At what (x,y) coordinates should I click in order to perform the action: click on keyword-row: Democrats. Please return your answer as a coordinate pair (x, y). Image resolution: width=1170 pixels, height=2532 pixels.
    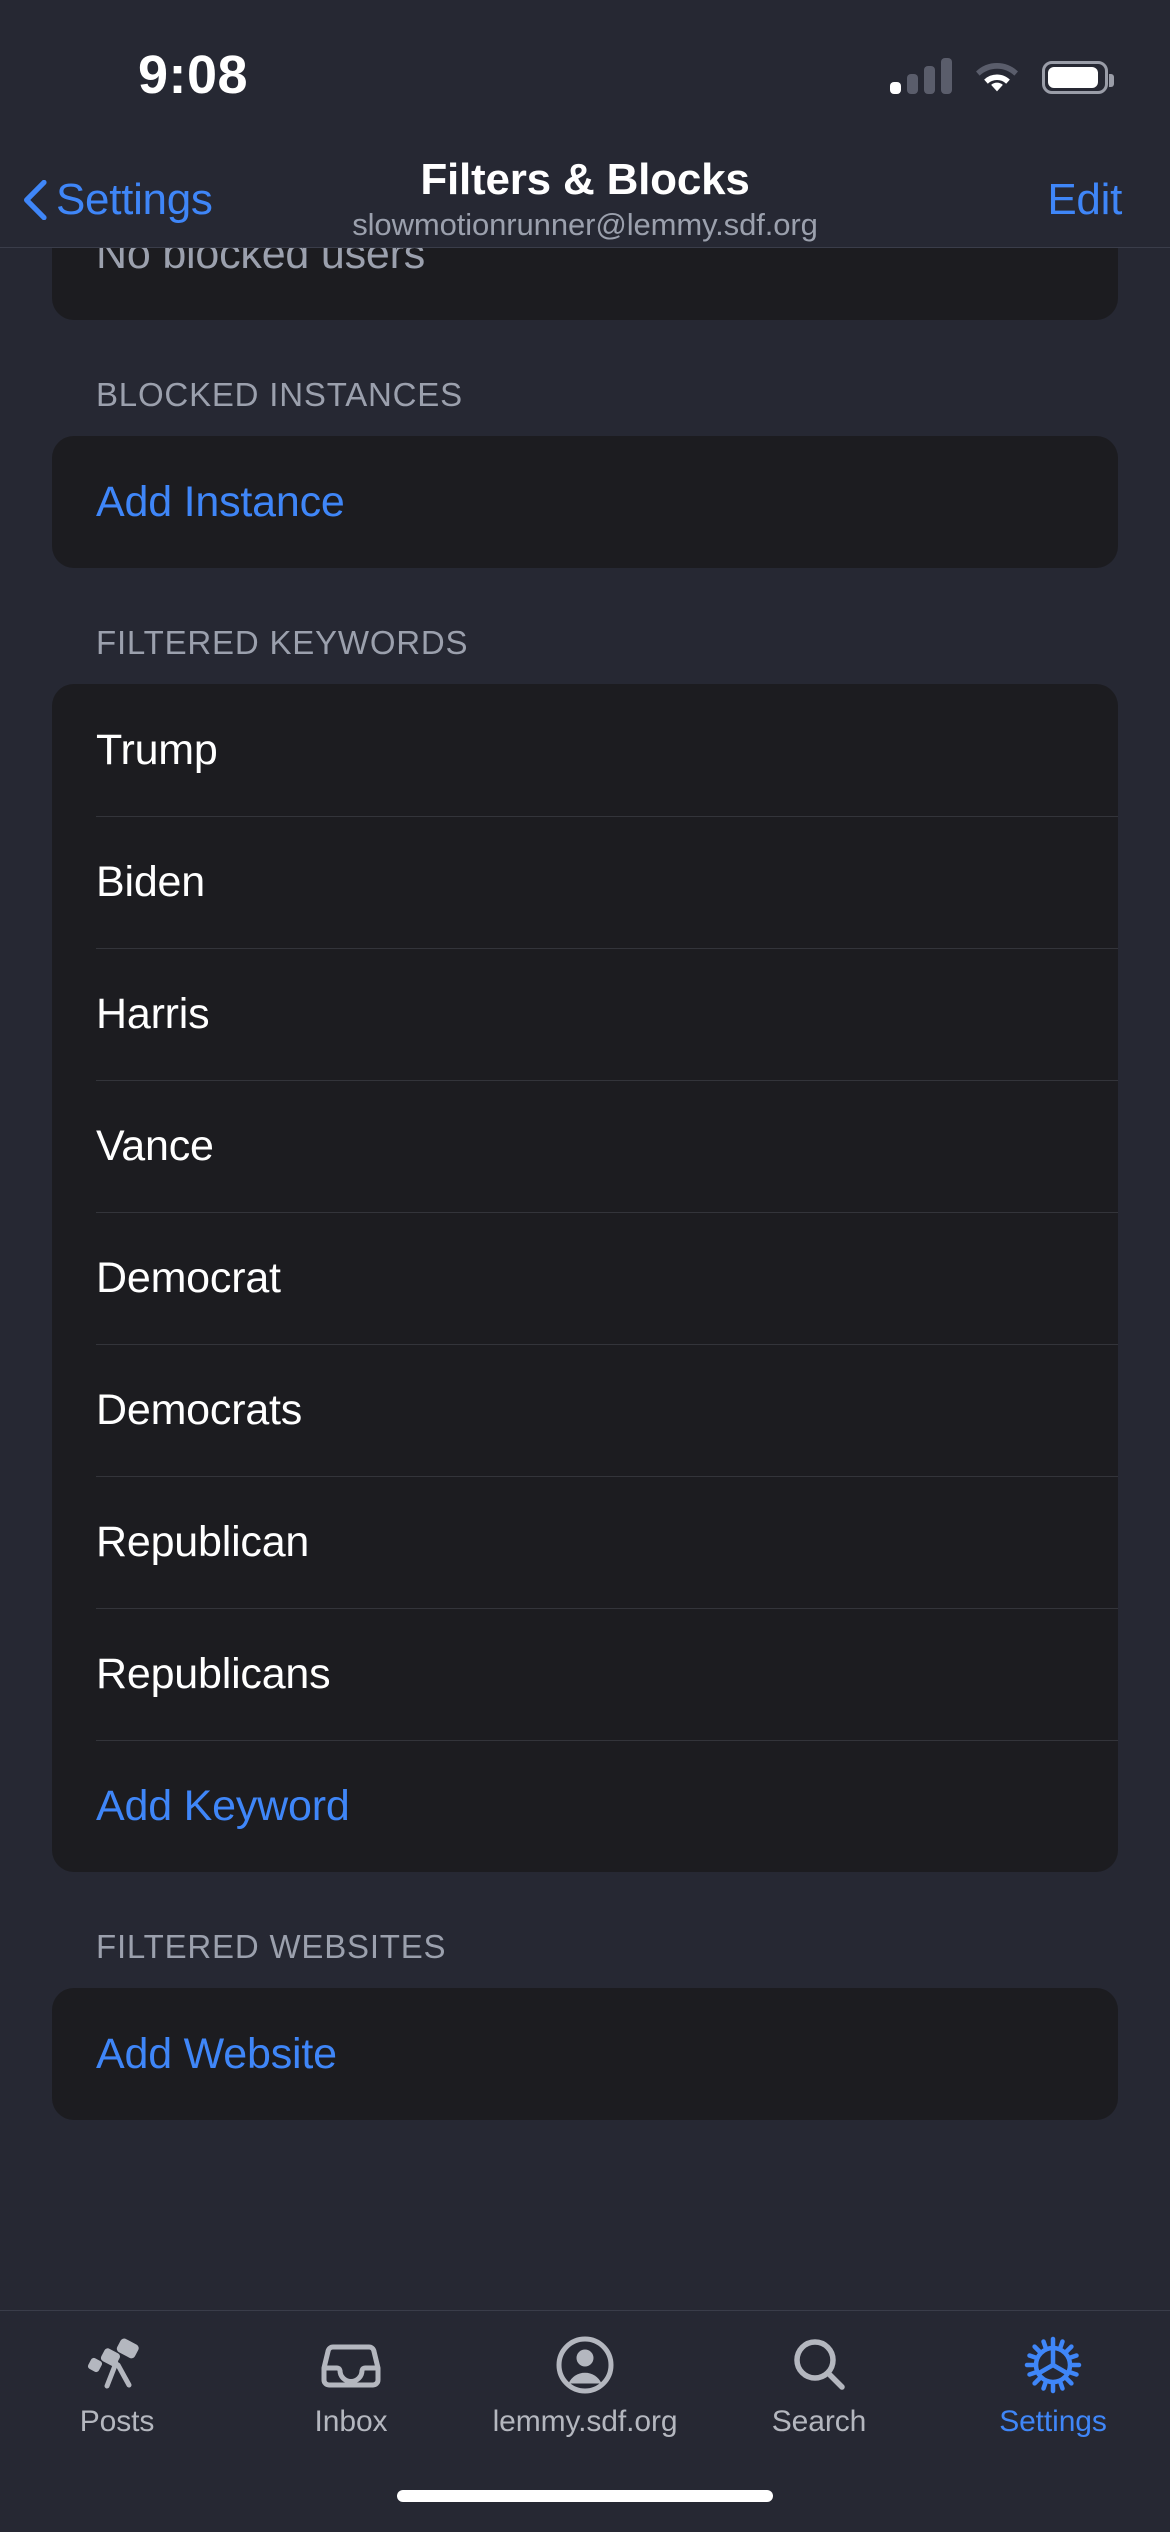
    Looking at the image, I should click on (585, 1410).